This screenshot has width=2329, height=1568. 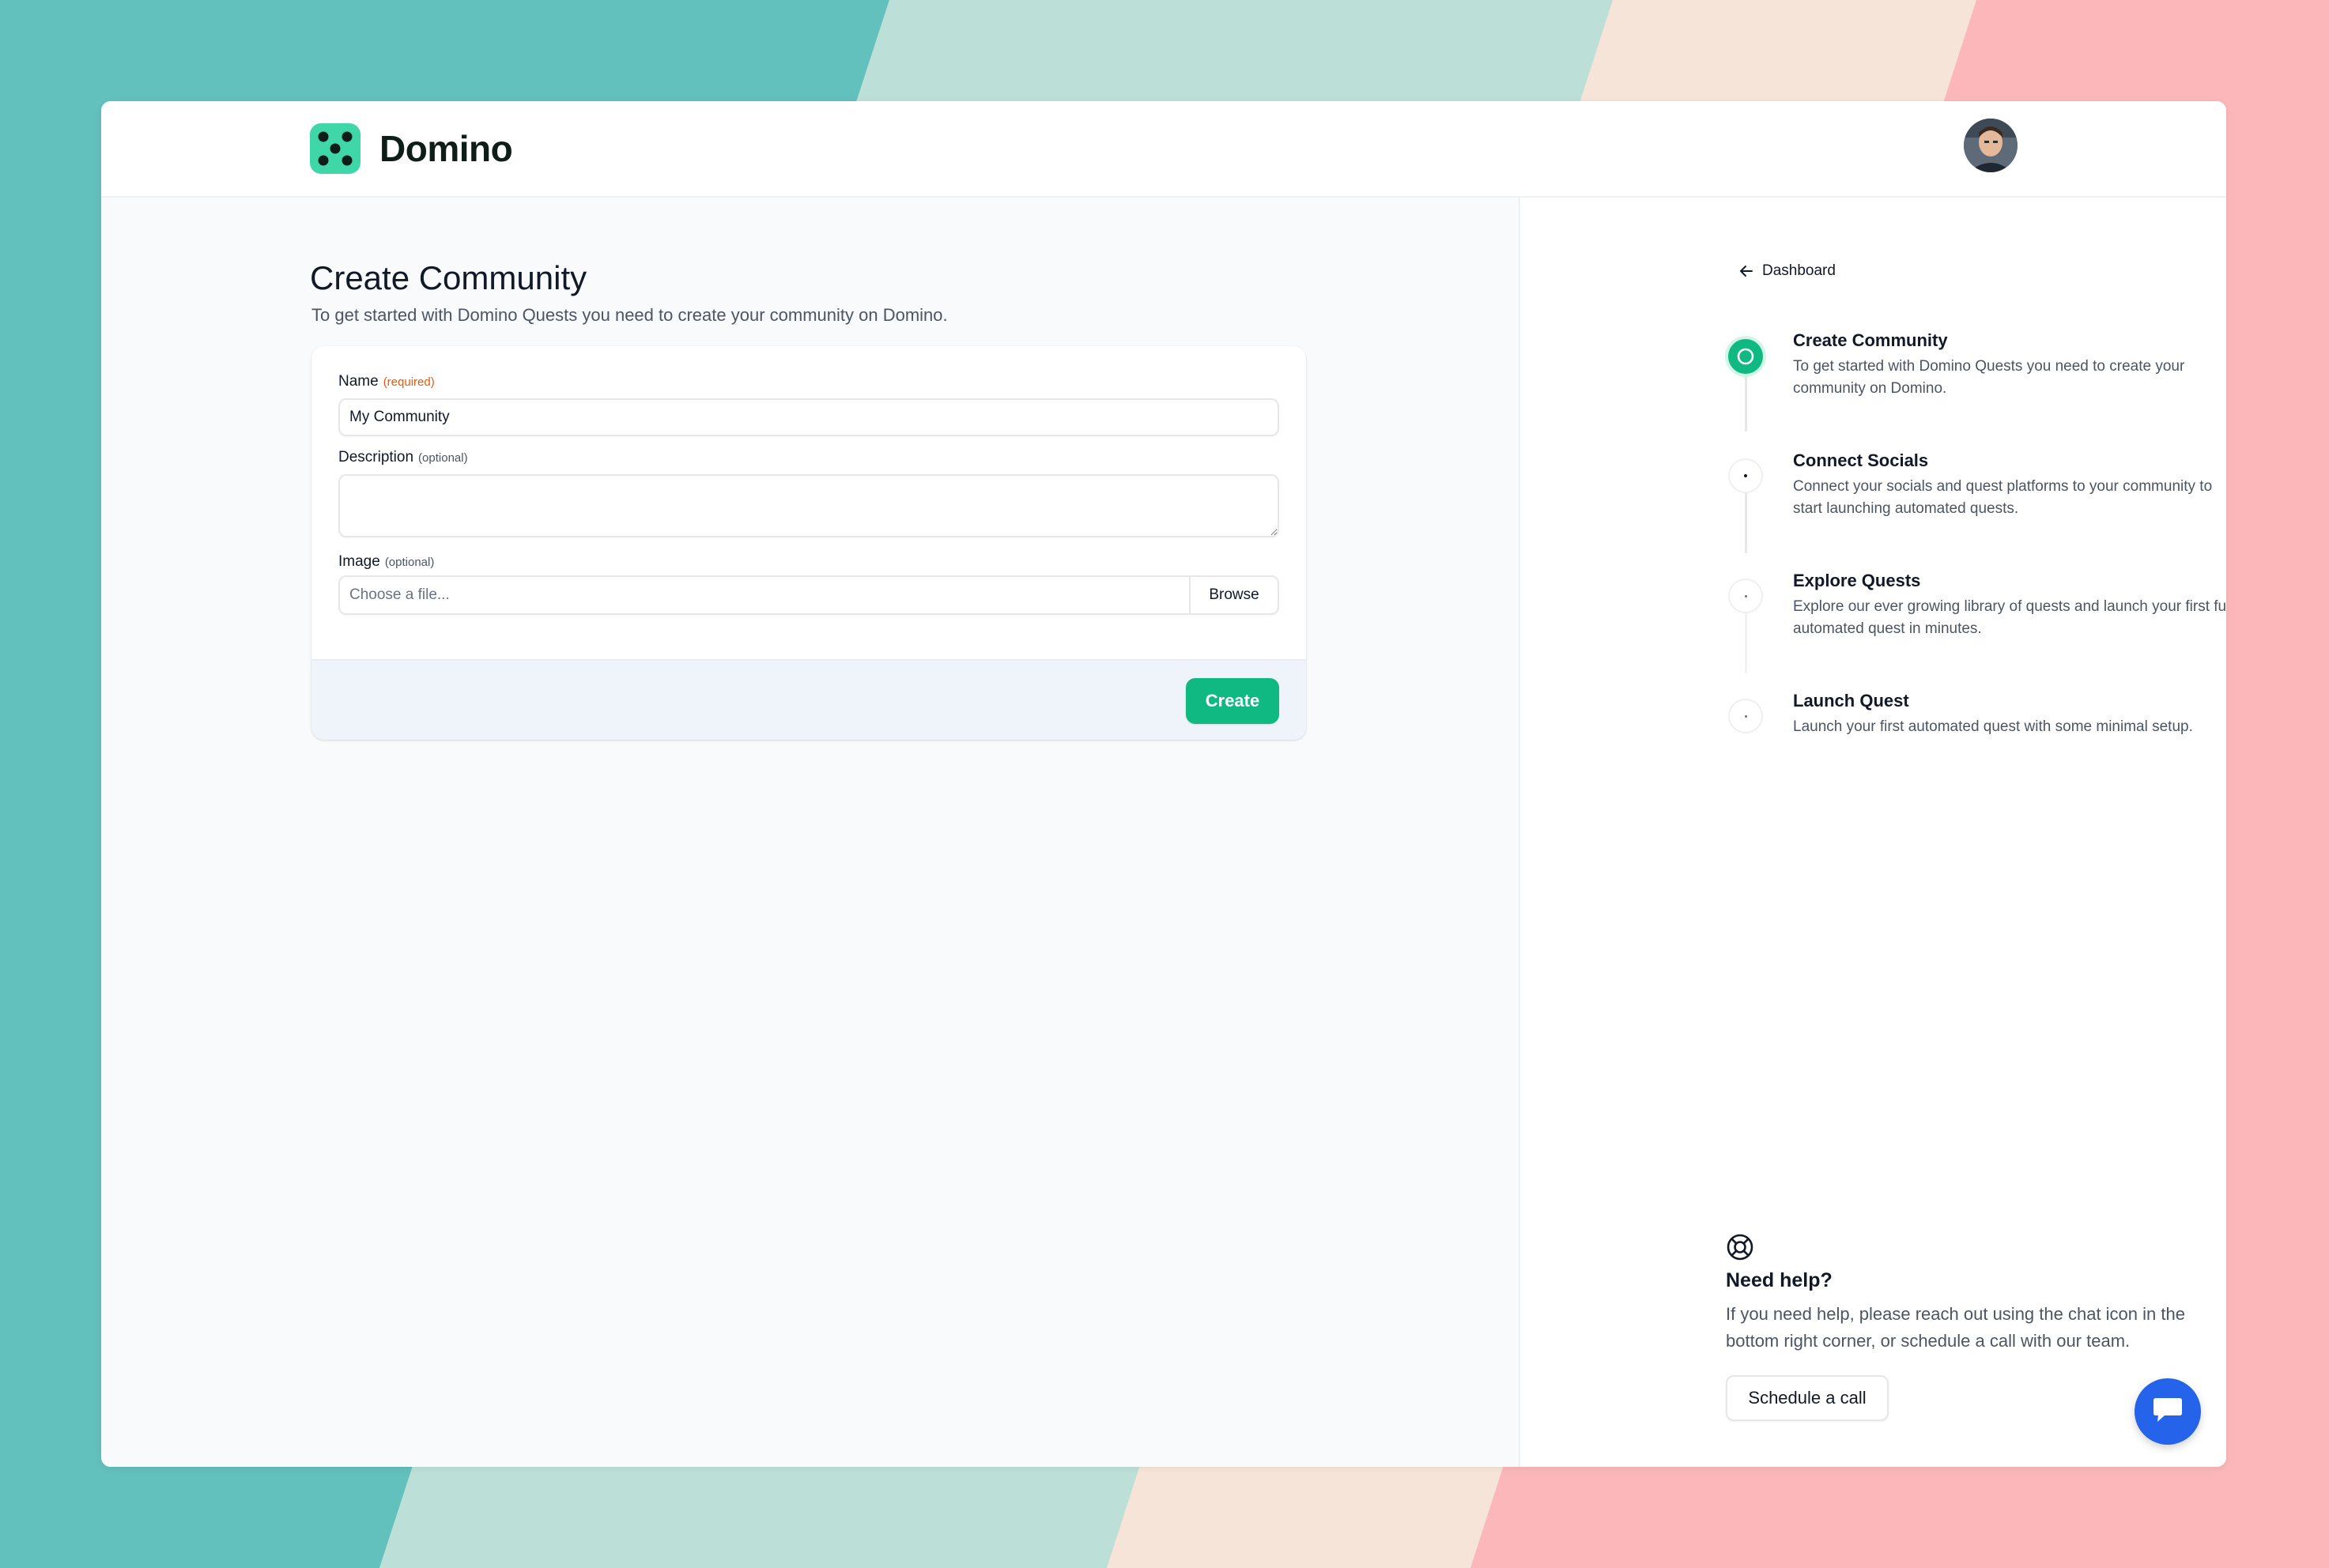 I want to click on brand-name: Domino, so click(x=446, y=148).